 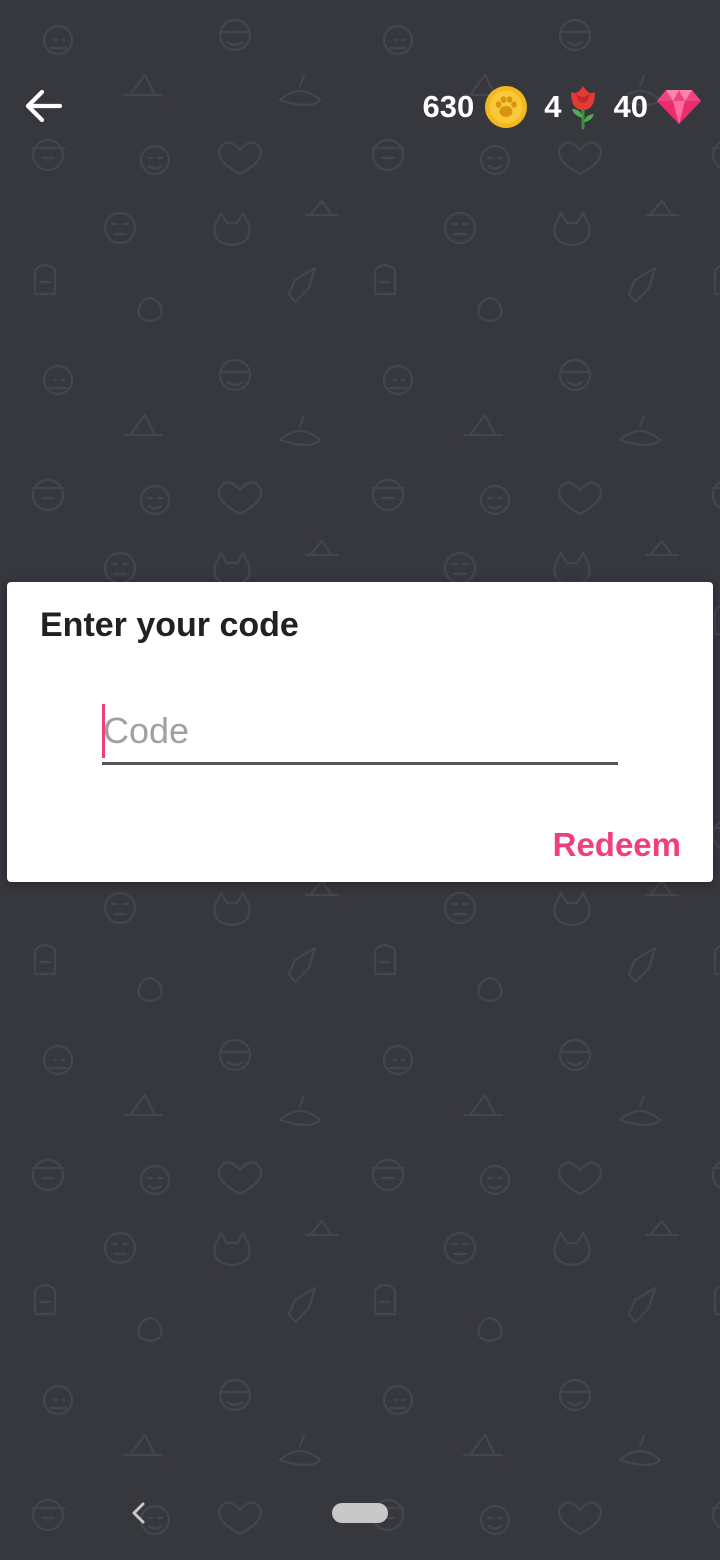 What do you see at coordinates (679, 107) in the screenshot?
I see `diamond-icon` at bounding box center [679, 107].